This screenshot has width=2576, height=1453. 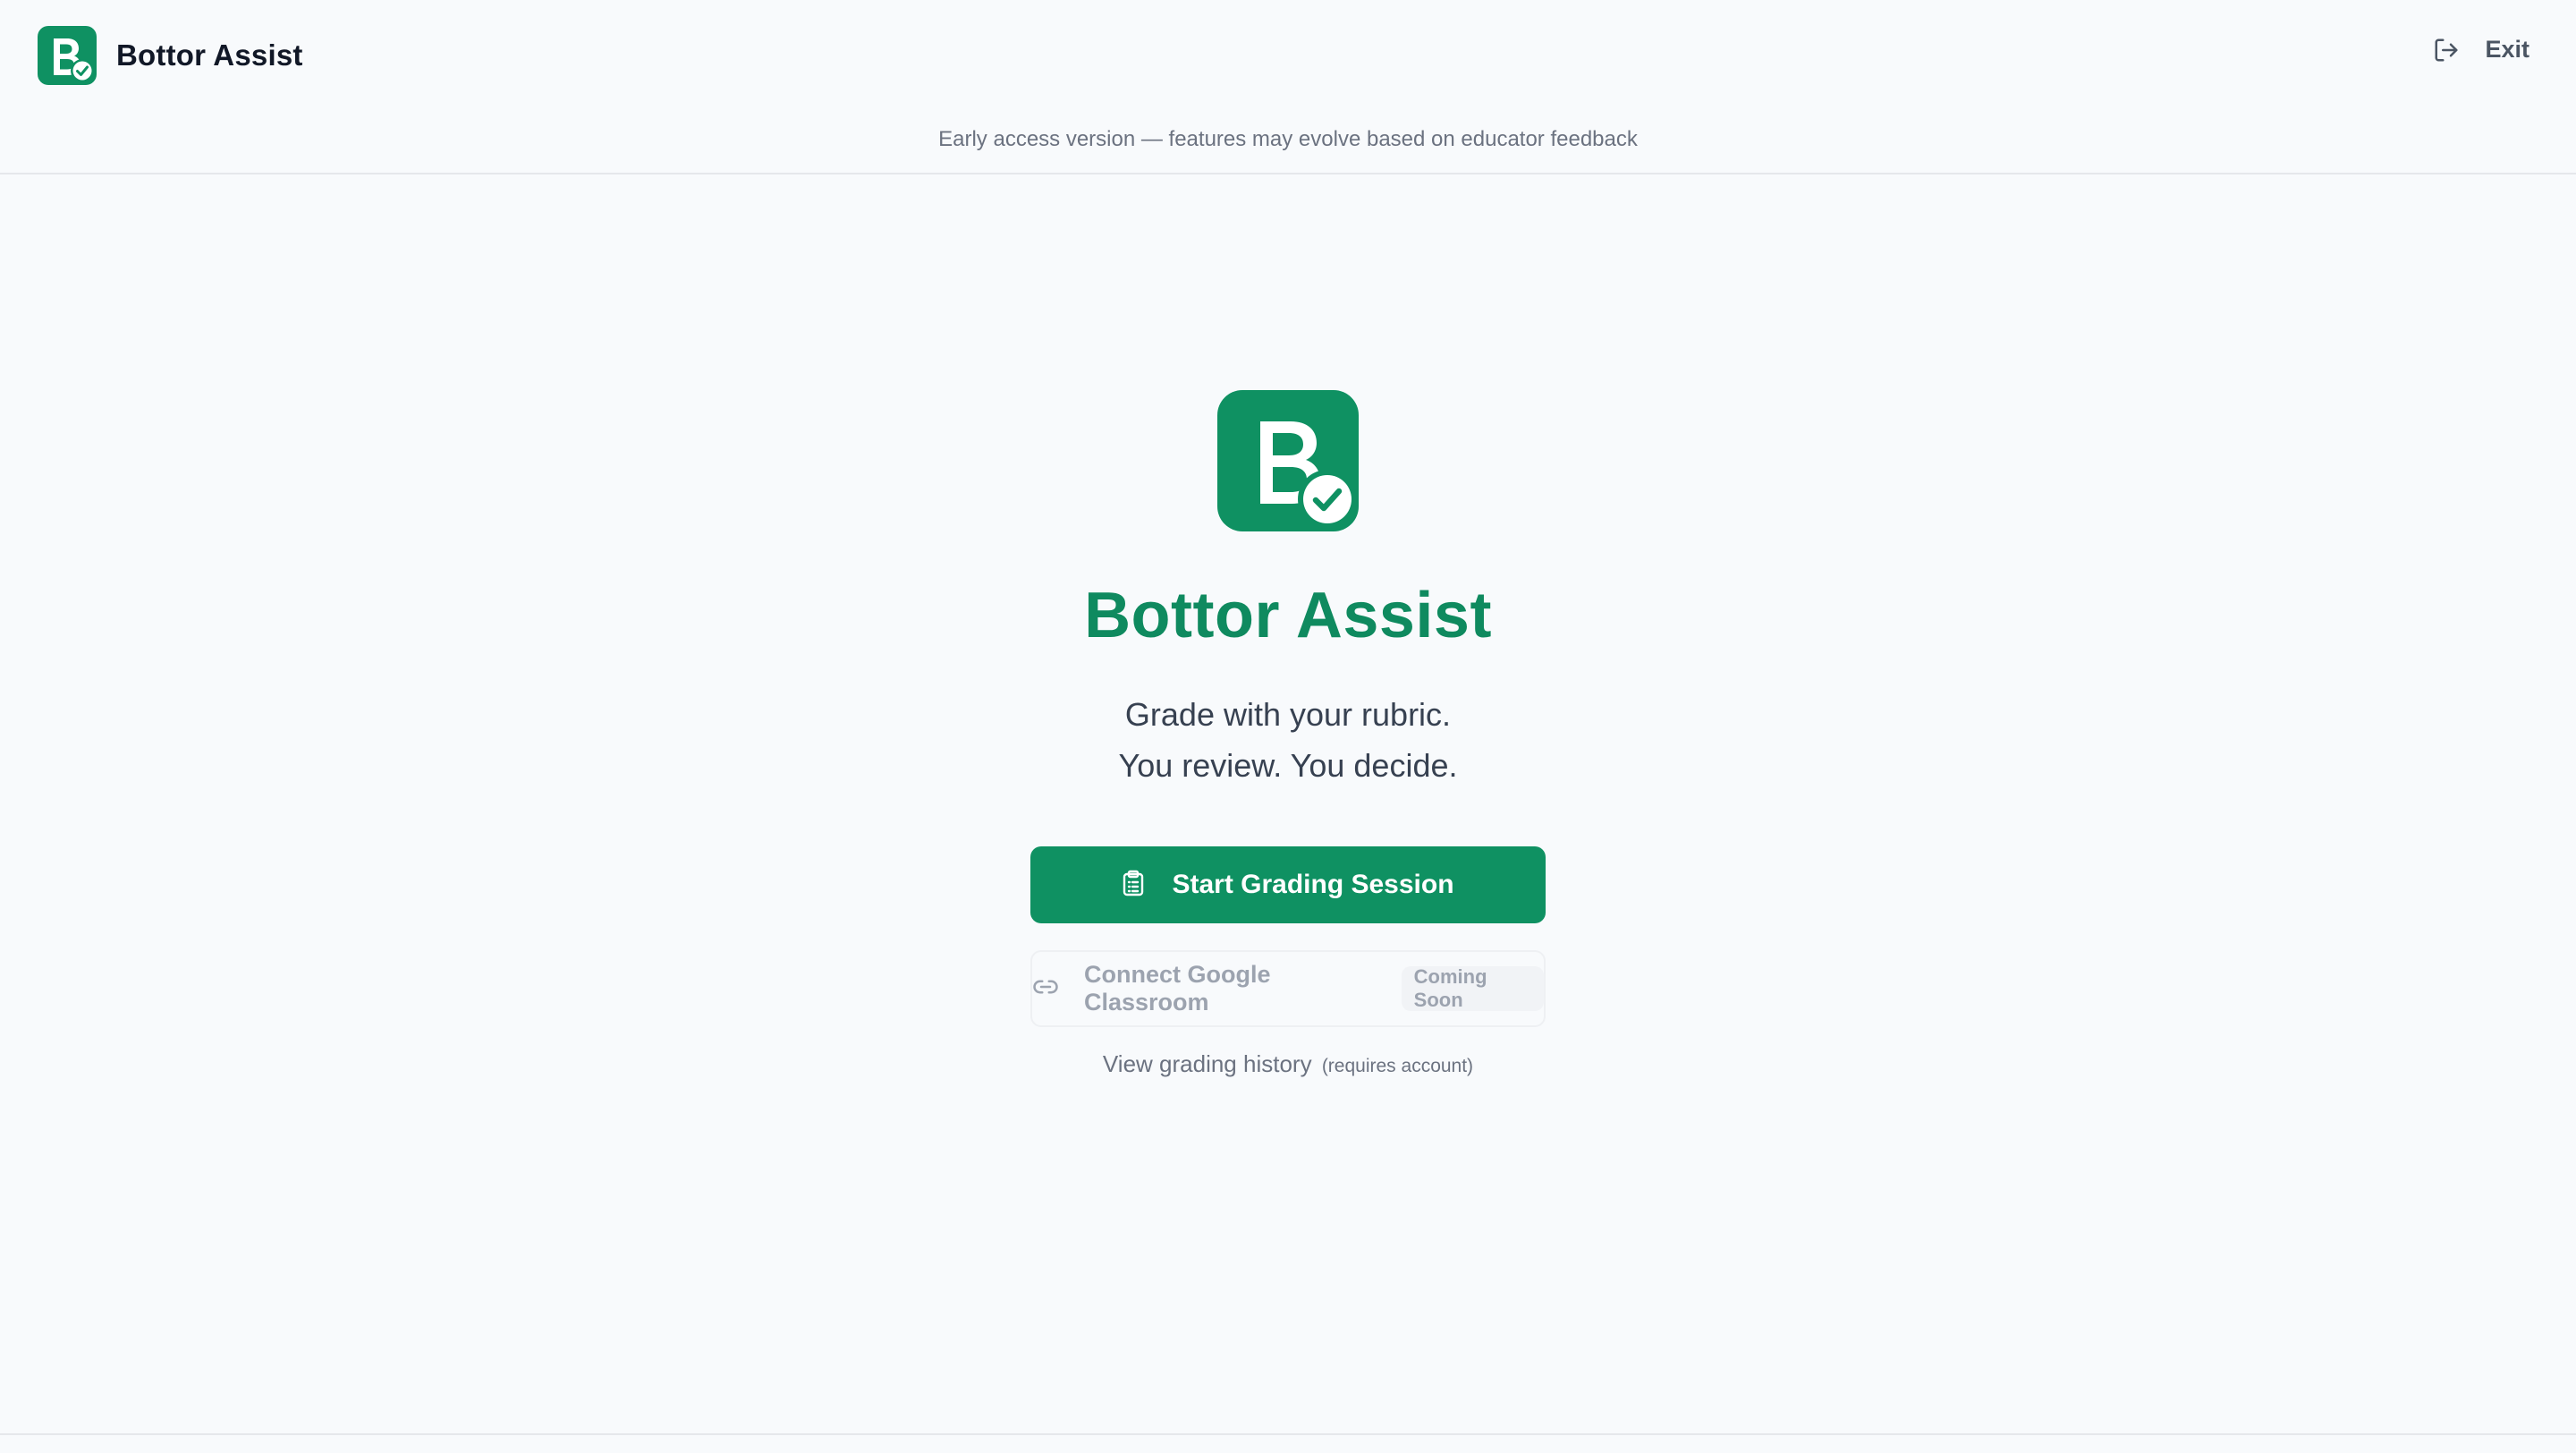 What do you see at coordinates (1472, 988) in the screenshot?
I see `coming-soon-badge: Coming Soon` at bounding box center [1472, 988].